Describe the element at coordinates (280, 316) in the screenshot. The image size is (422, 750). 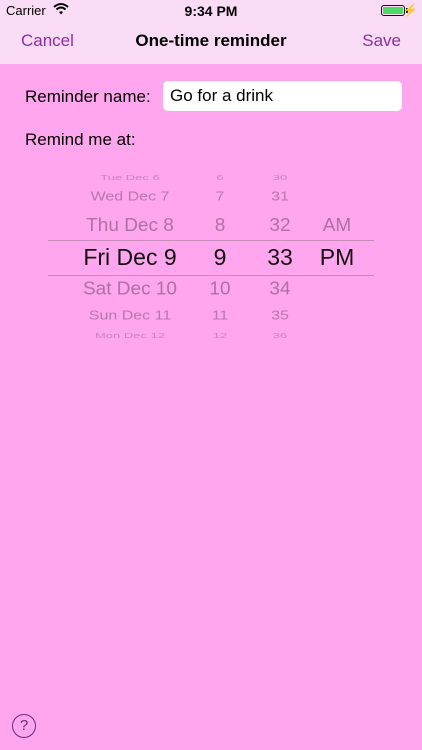
I see `picker-minute-option: 35` at that location.